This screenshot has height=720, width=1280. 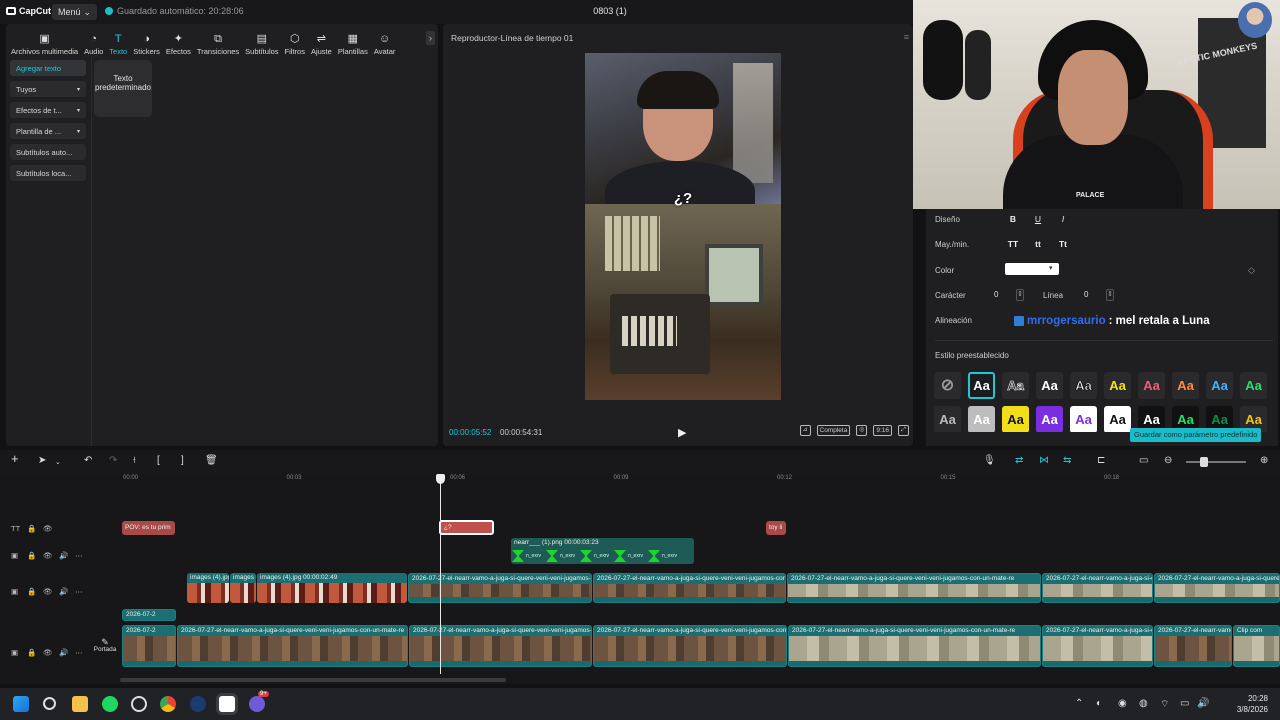 What do you see at coordinates (148, 528) in the screenshot?
I see `text-clip: POV: es tu prim` at bounding box center [148, 528].